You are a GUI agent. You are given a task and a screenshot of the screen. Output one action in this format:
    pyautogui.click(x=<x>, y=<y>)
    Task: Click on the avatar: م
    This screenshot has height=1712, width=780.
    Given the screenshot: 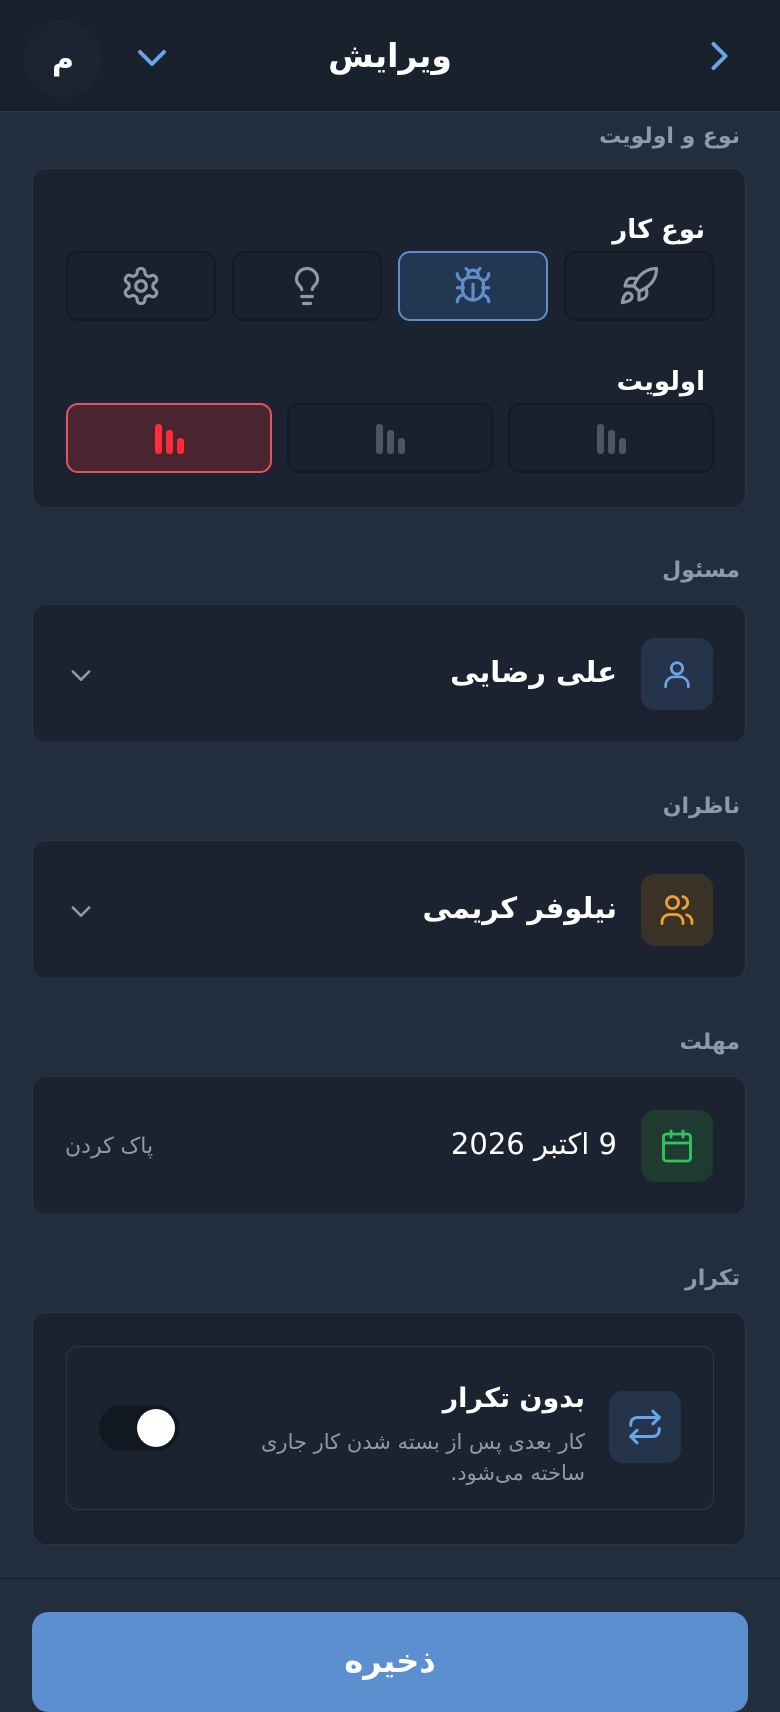 What is the action you would take?
    pyautogui.click(x=63, y=59)
    